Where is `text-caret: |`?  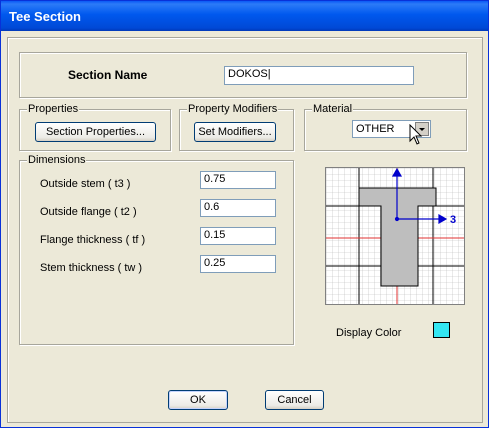
text-caret: | is located at coordinates (269, 74).